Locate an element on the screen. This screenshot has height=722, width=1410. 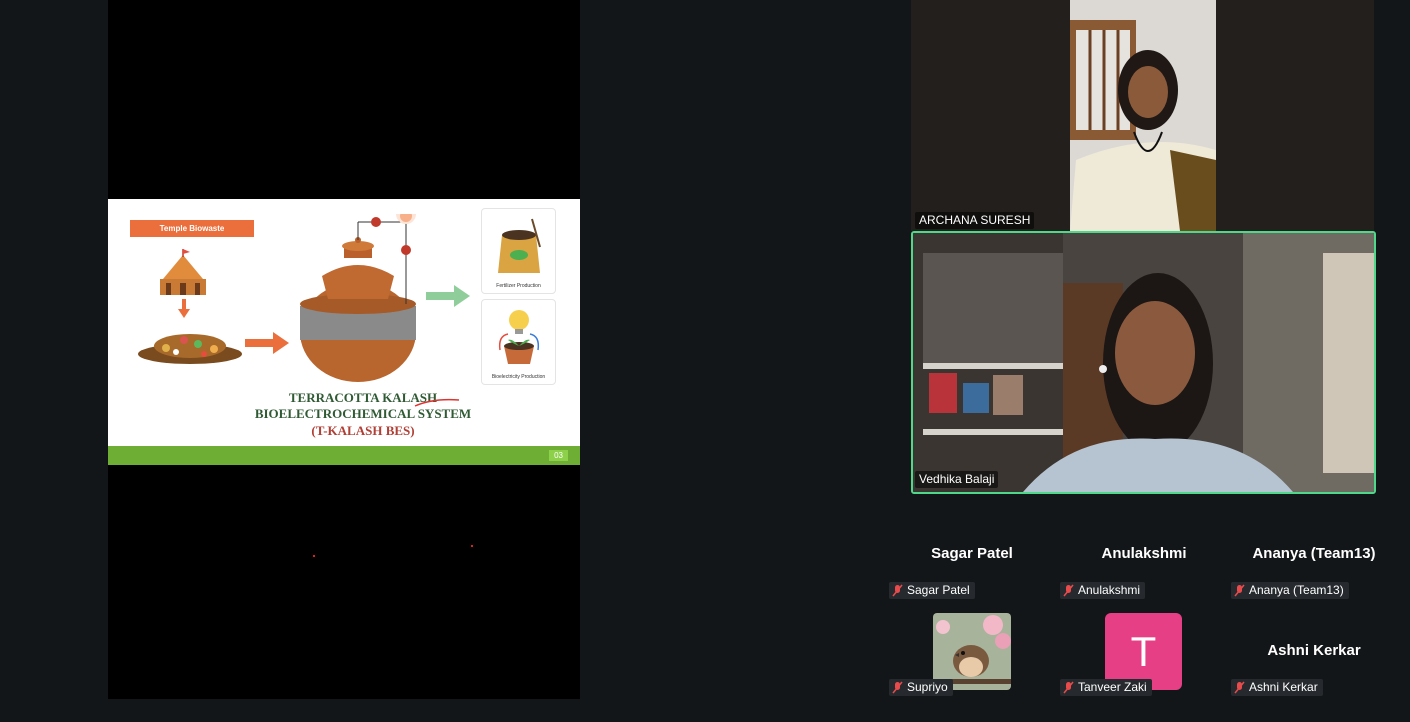
slide-tag: Temple Biowaste is located at coordinates (192, 228).